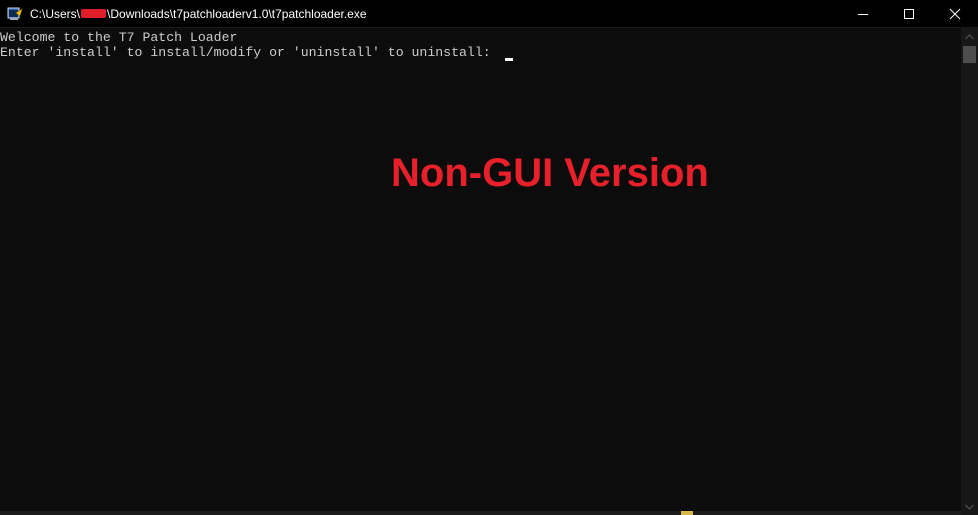 The width and height of the screenshot is (978, 515). What do you see at coordinates (15, 14) in the screenshot?
I see `console-app-icon` at bounding box center [15, 14].